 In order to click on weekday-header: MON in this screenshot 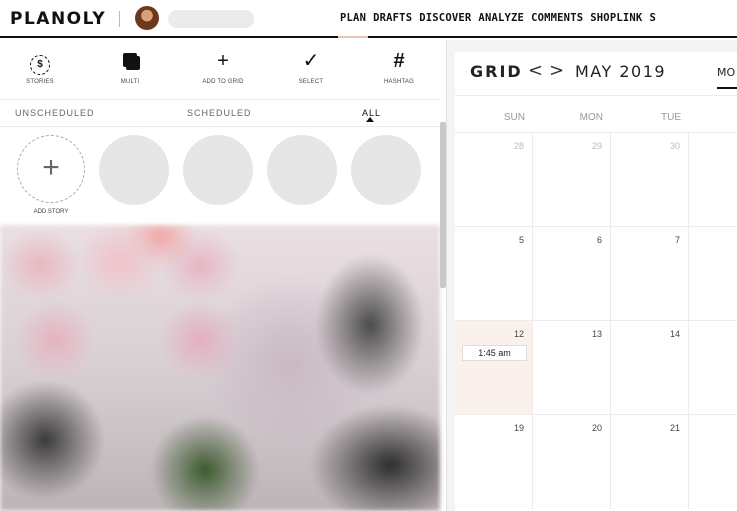, I will do `click(591, 117)`.